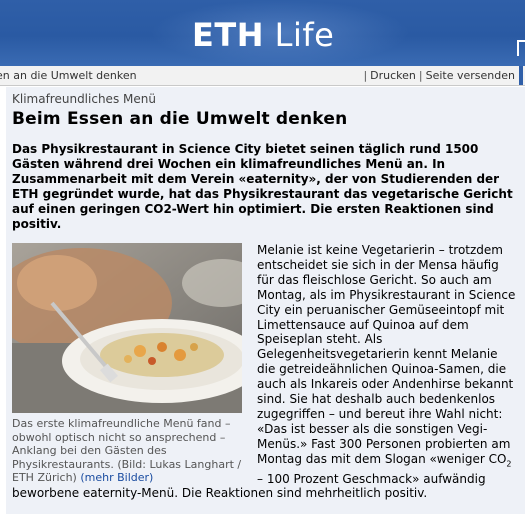  Describe the element at coordinates (393, 75) in the screenshot. I see `print-link: Drucken` at that location.